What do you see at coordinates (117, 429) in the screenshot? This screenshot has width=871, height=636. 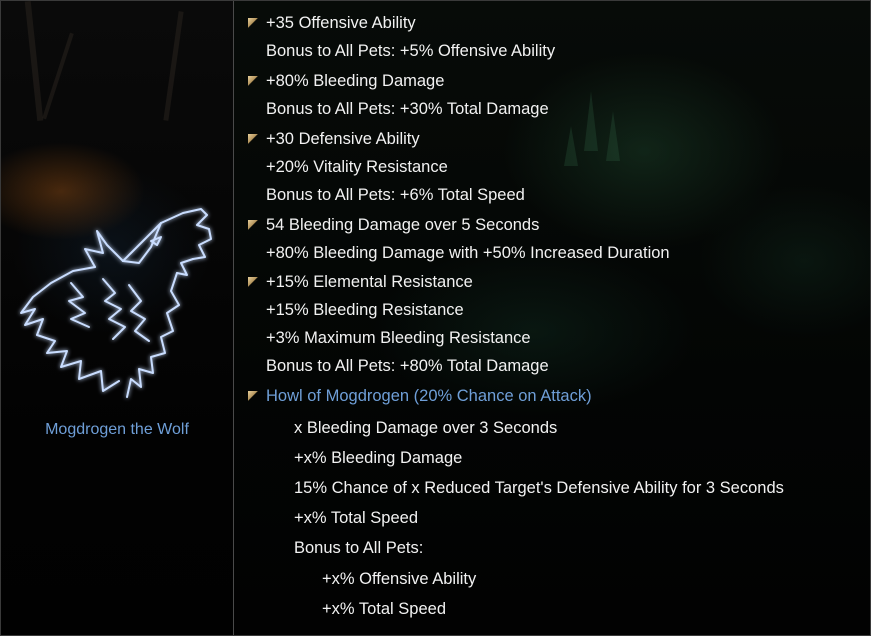 I see `constellation-name: Mogdrogen the Wolf` at bounding box center [117, 429].